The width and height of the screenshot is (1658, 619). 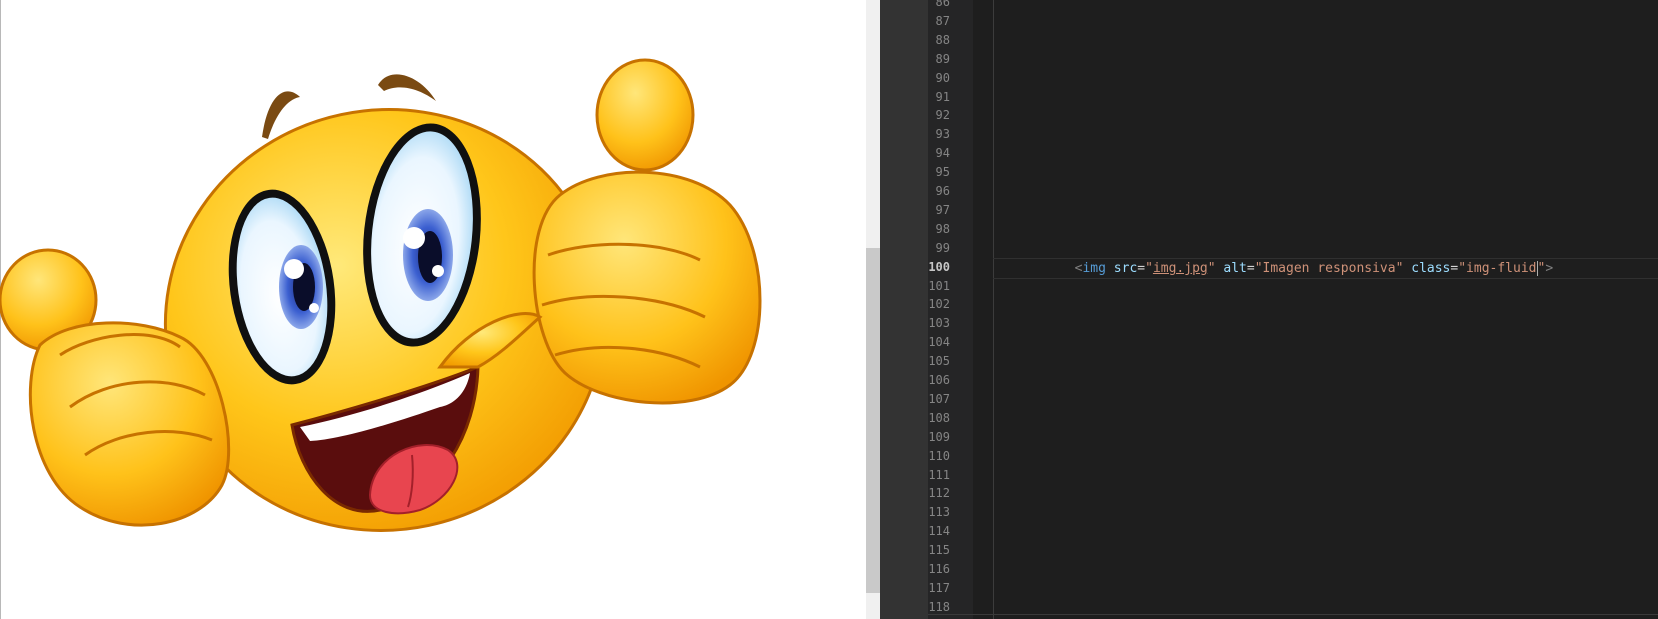 What do you see at coordinates (1293, 614) in the screenshot?
I see `editor-bottom-divider` at bounding box center [1293, 614].